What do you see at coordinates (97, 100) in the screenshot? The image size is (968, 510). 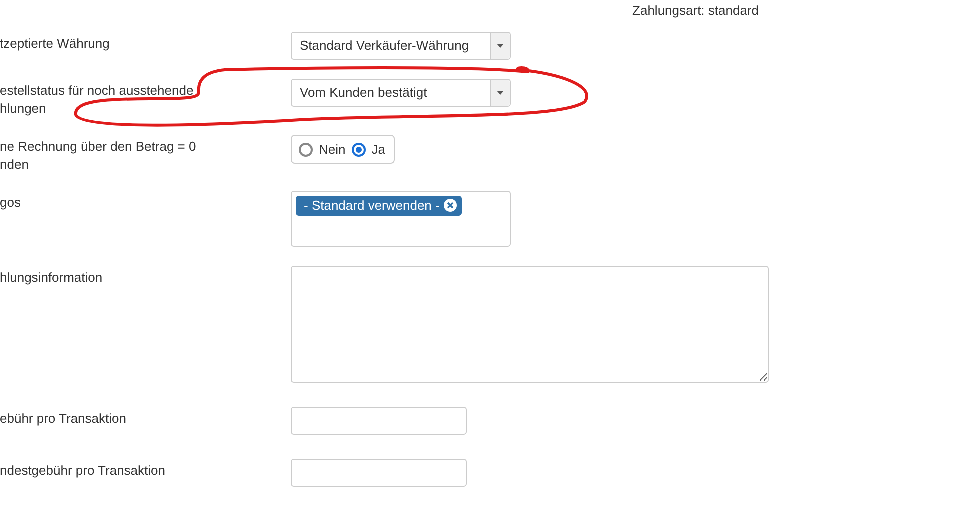 I see `field-label: estellstatus für noch ausstehende hlungen` at bounding box center [97, 100].